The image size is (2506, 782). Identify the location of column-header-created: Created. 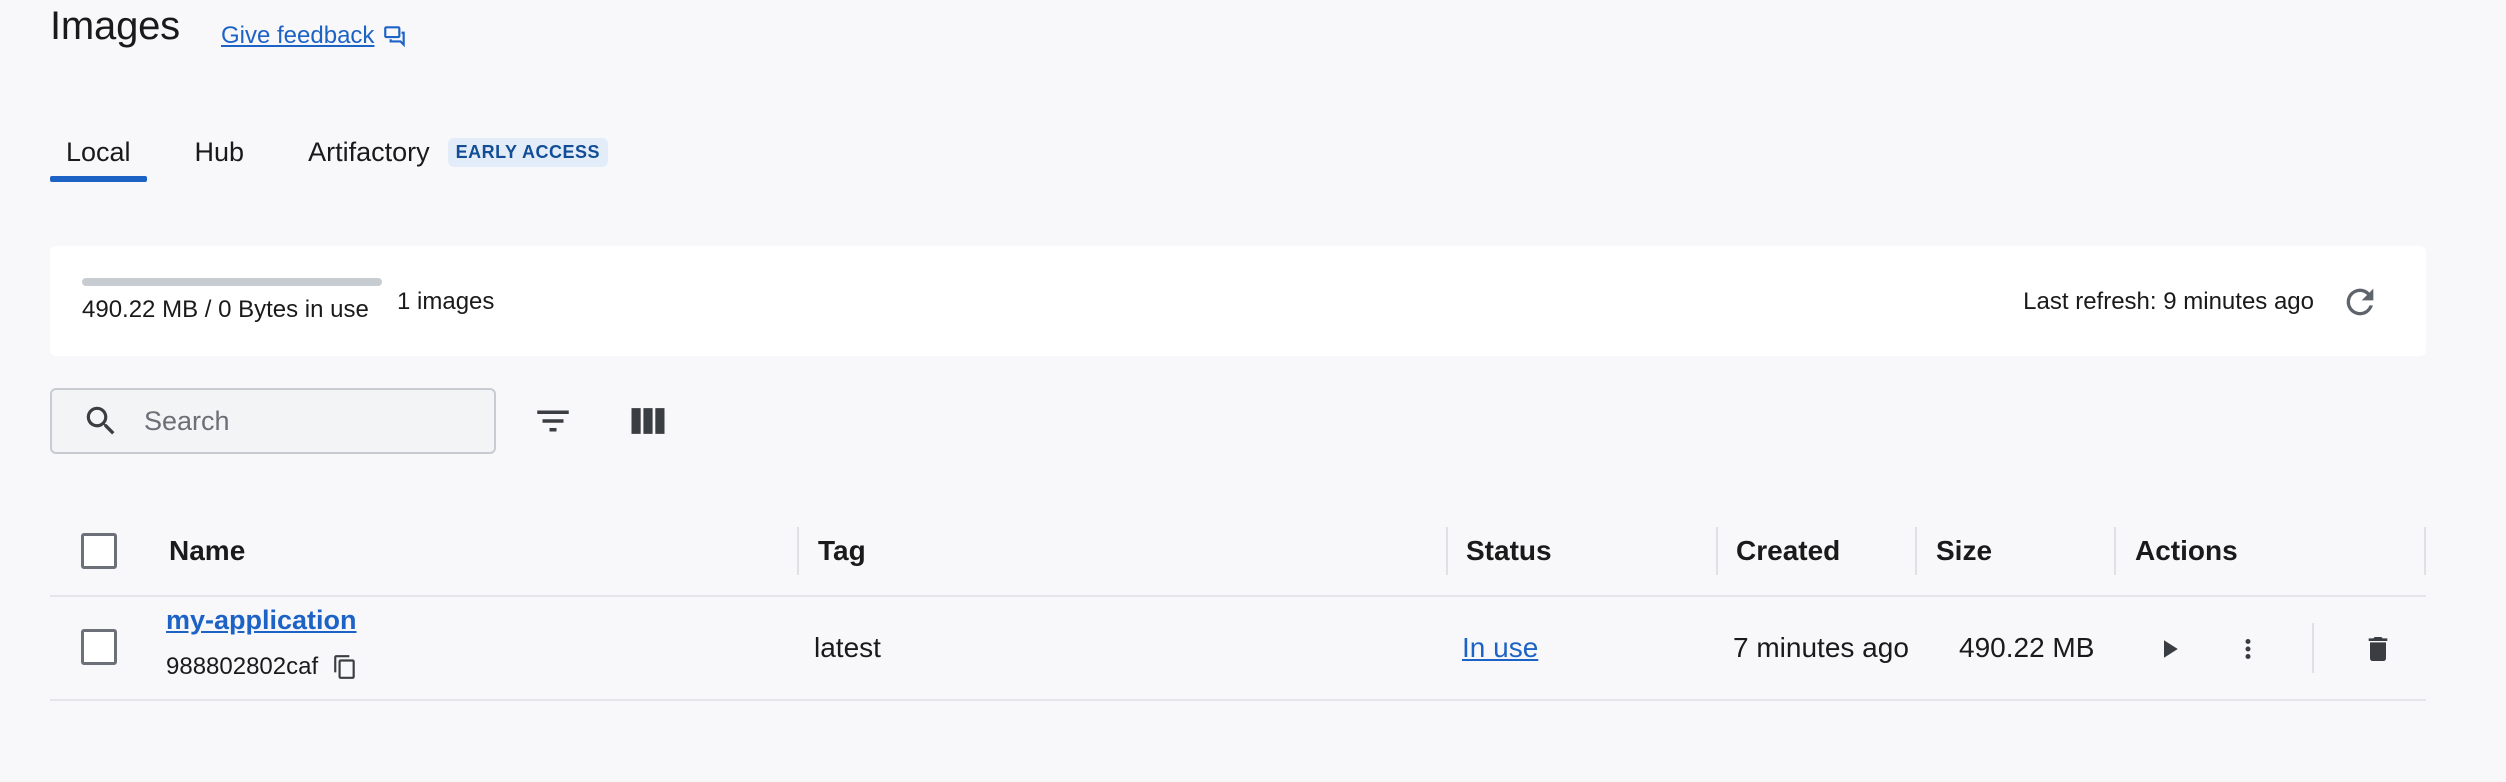
(1788, 551).